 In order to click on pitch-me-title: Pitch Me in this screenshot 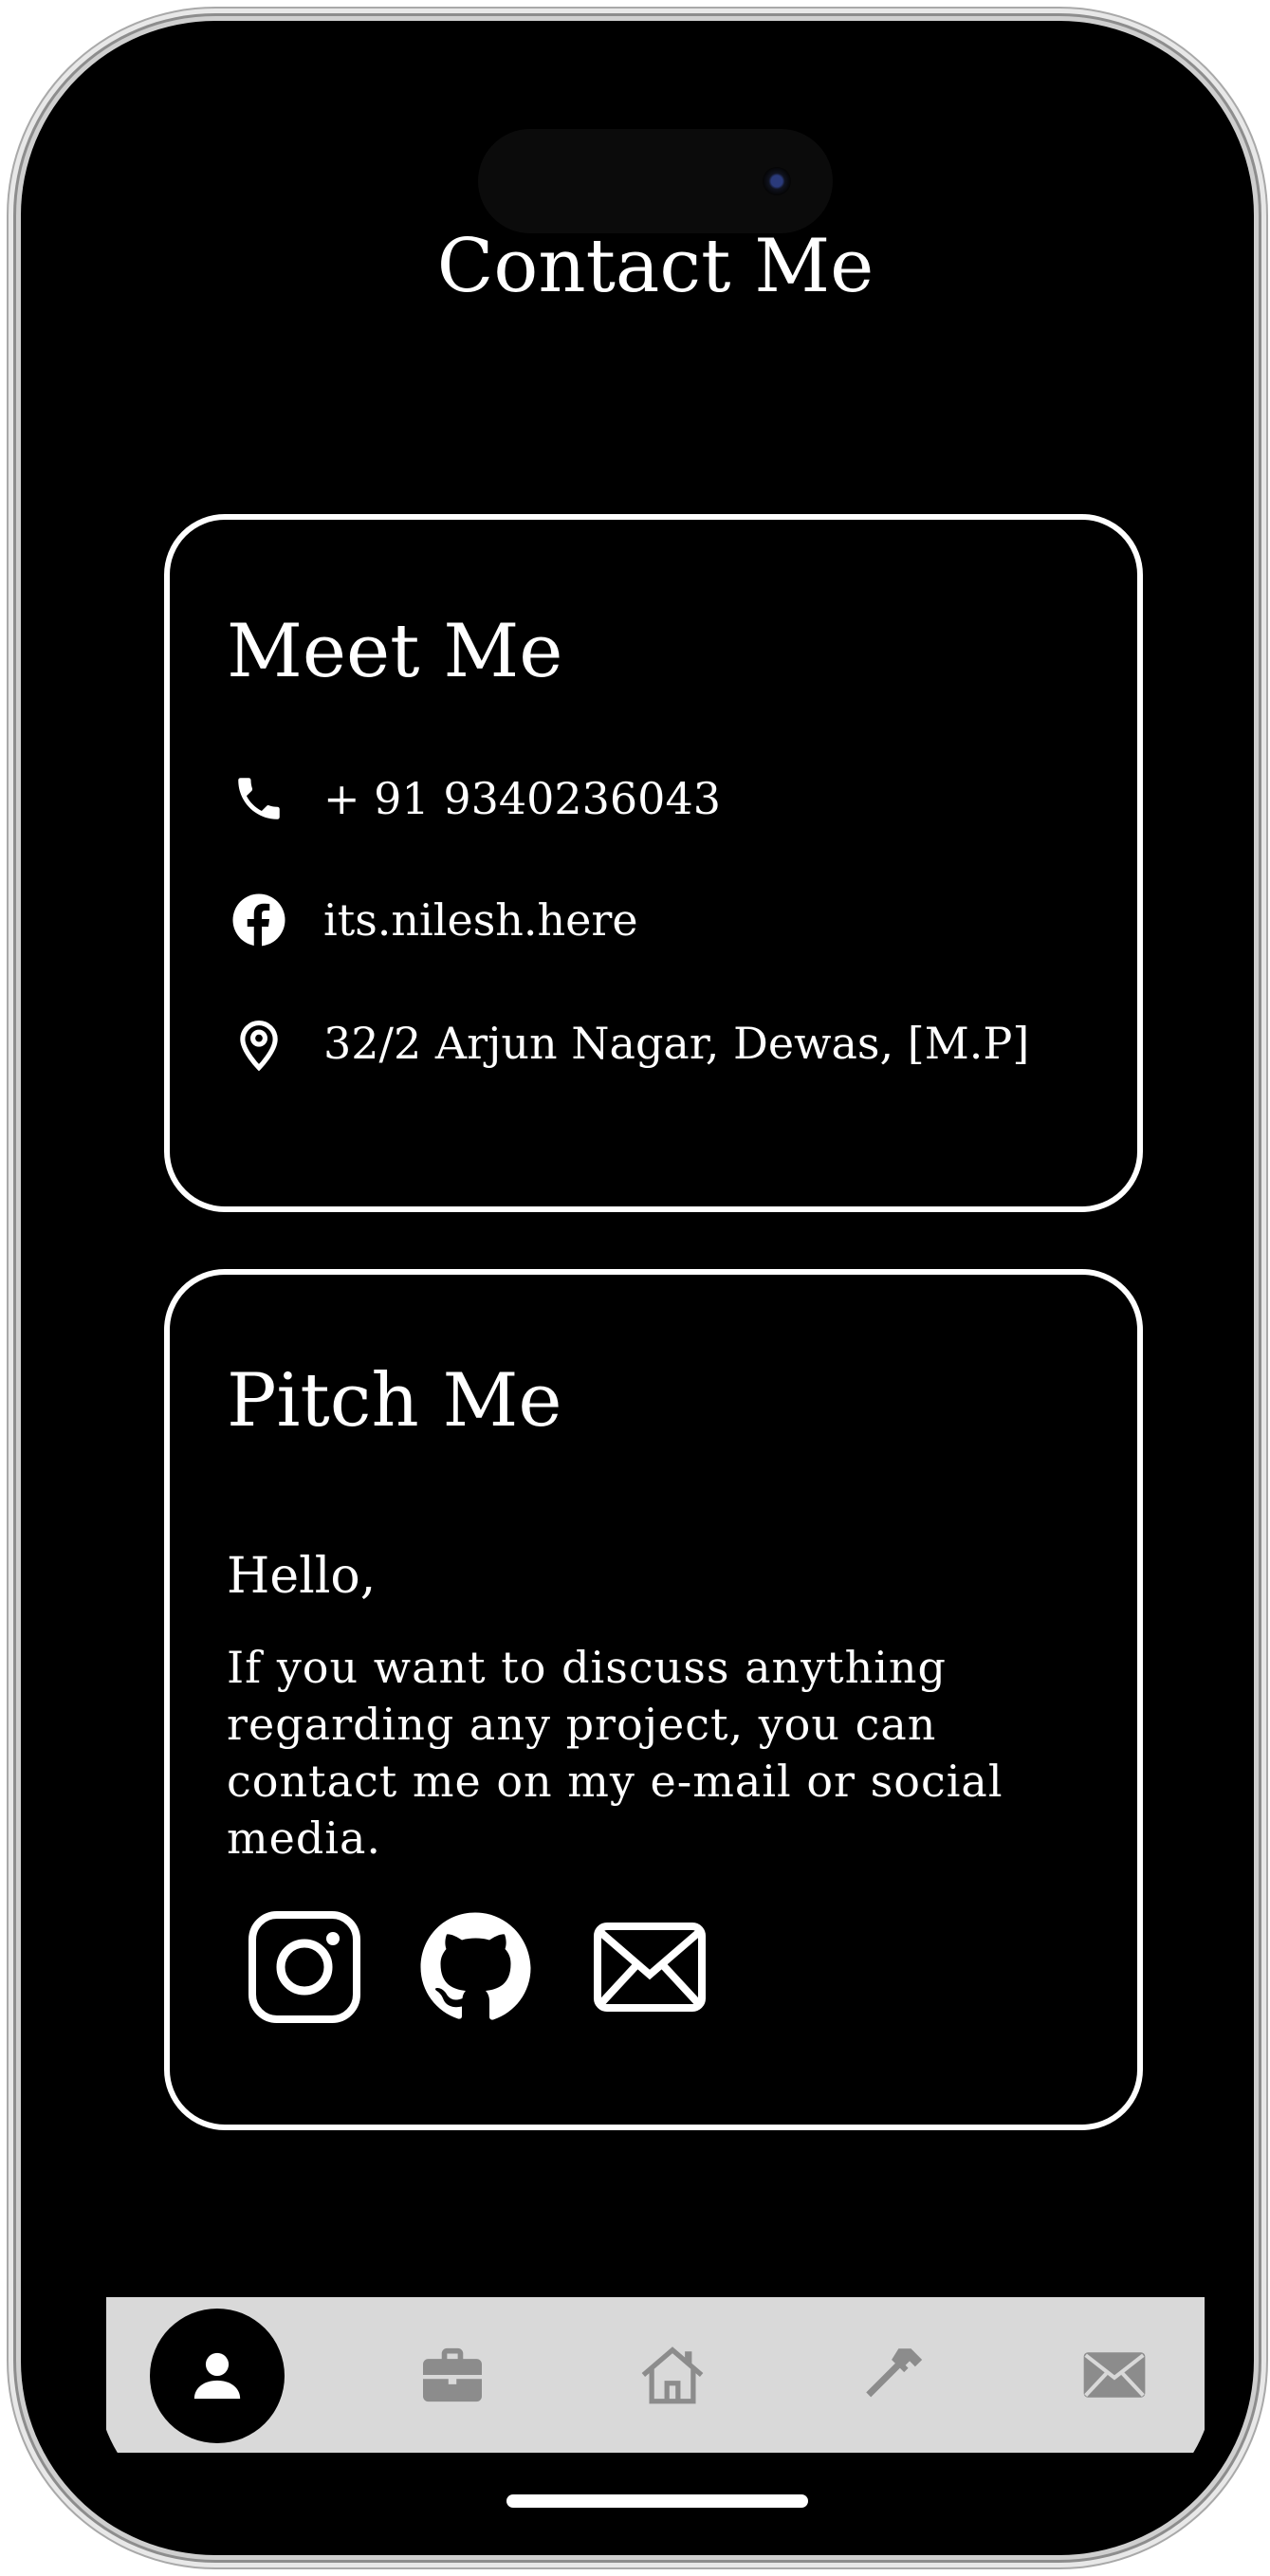, I will do `click(394, 1401)`.